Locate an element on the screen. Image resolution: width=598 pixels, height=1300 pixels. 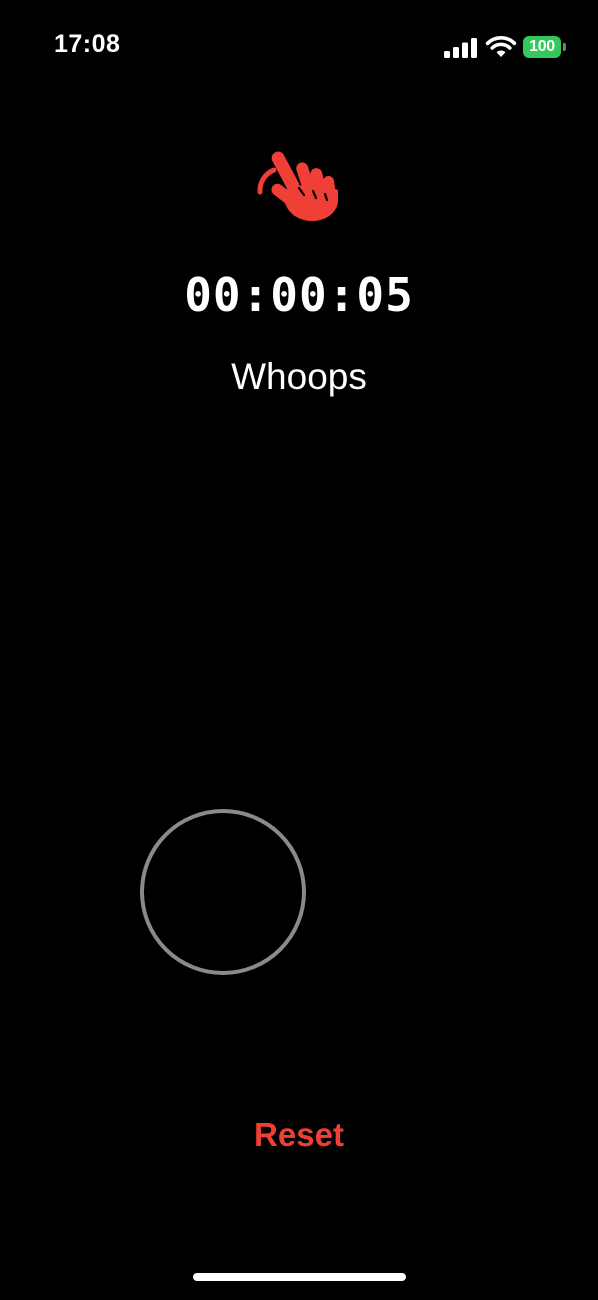
status-time: 17:08 is located at coordinates (87, 44).